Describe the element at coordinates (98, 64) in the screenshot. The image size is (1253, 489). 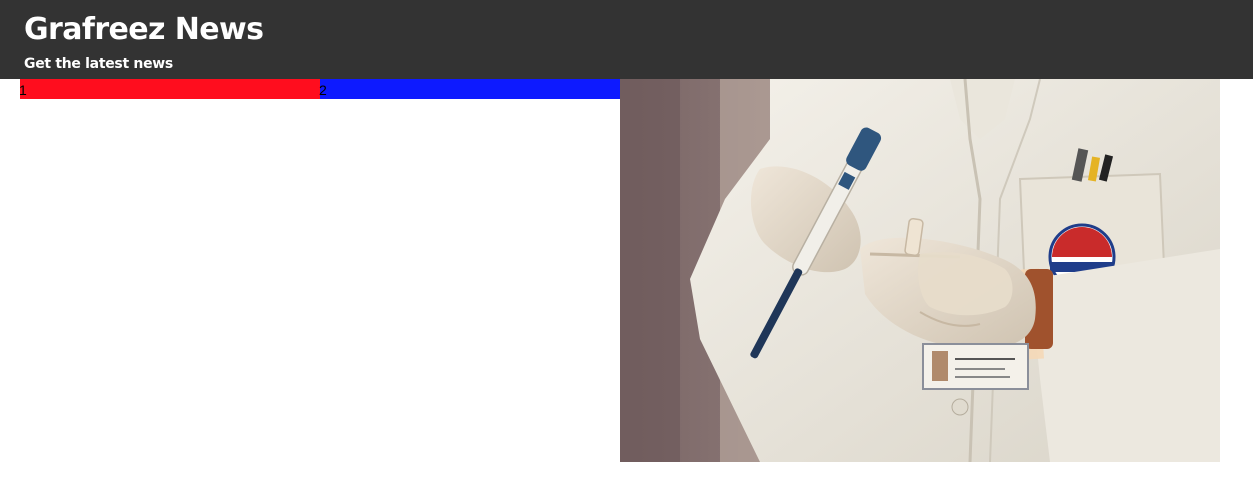
I see `site-tagline: Get the latest news` at that location.